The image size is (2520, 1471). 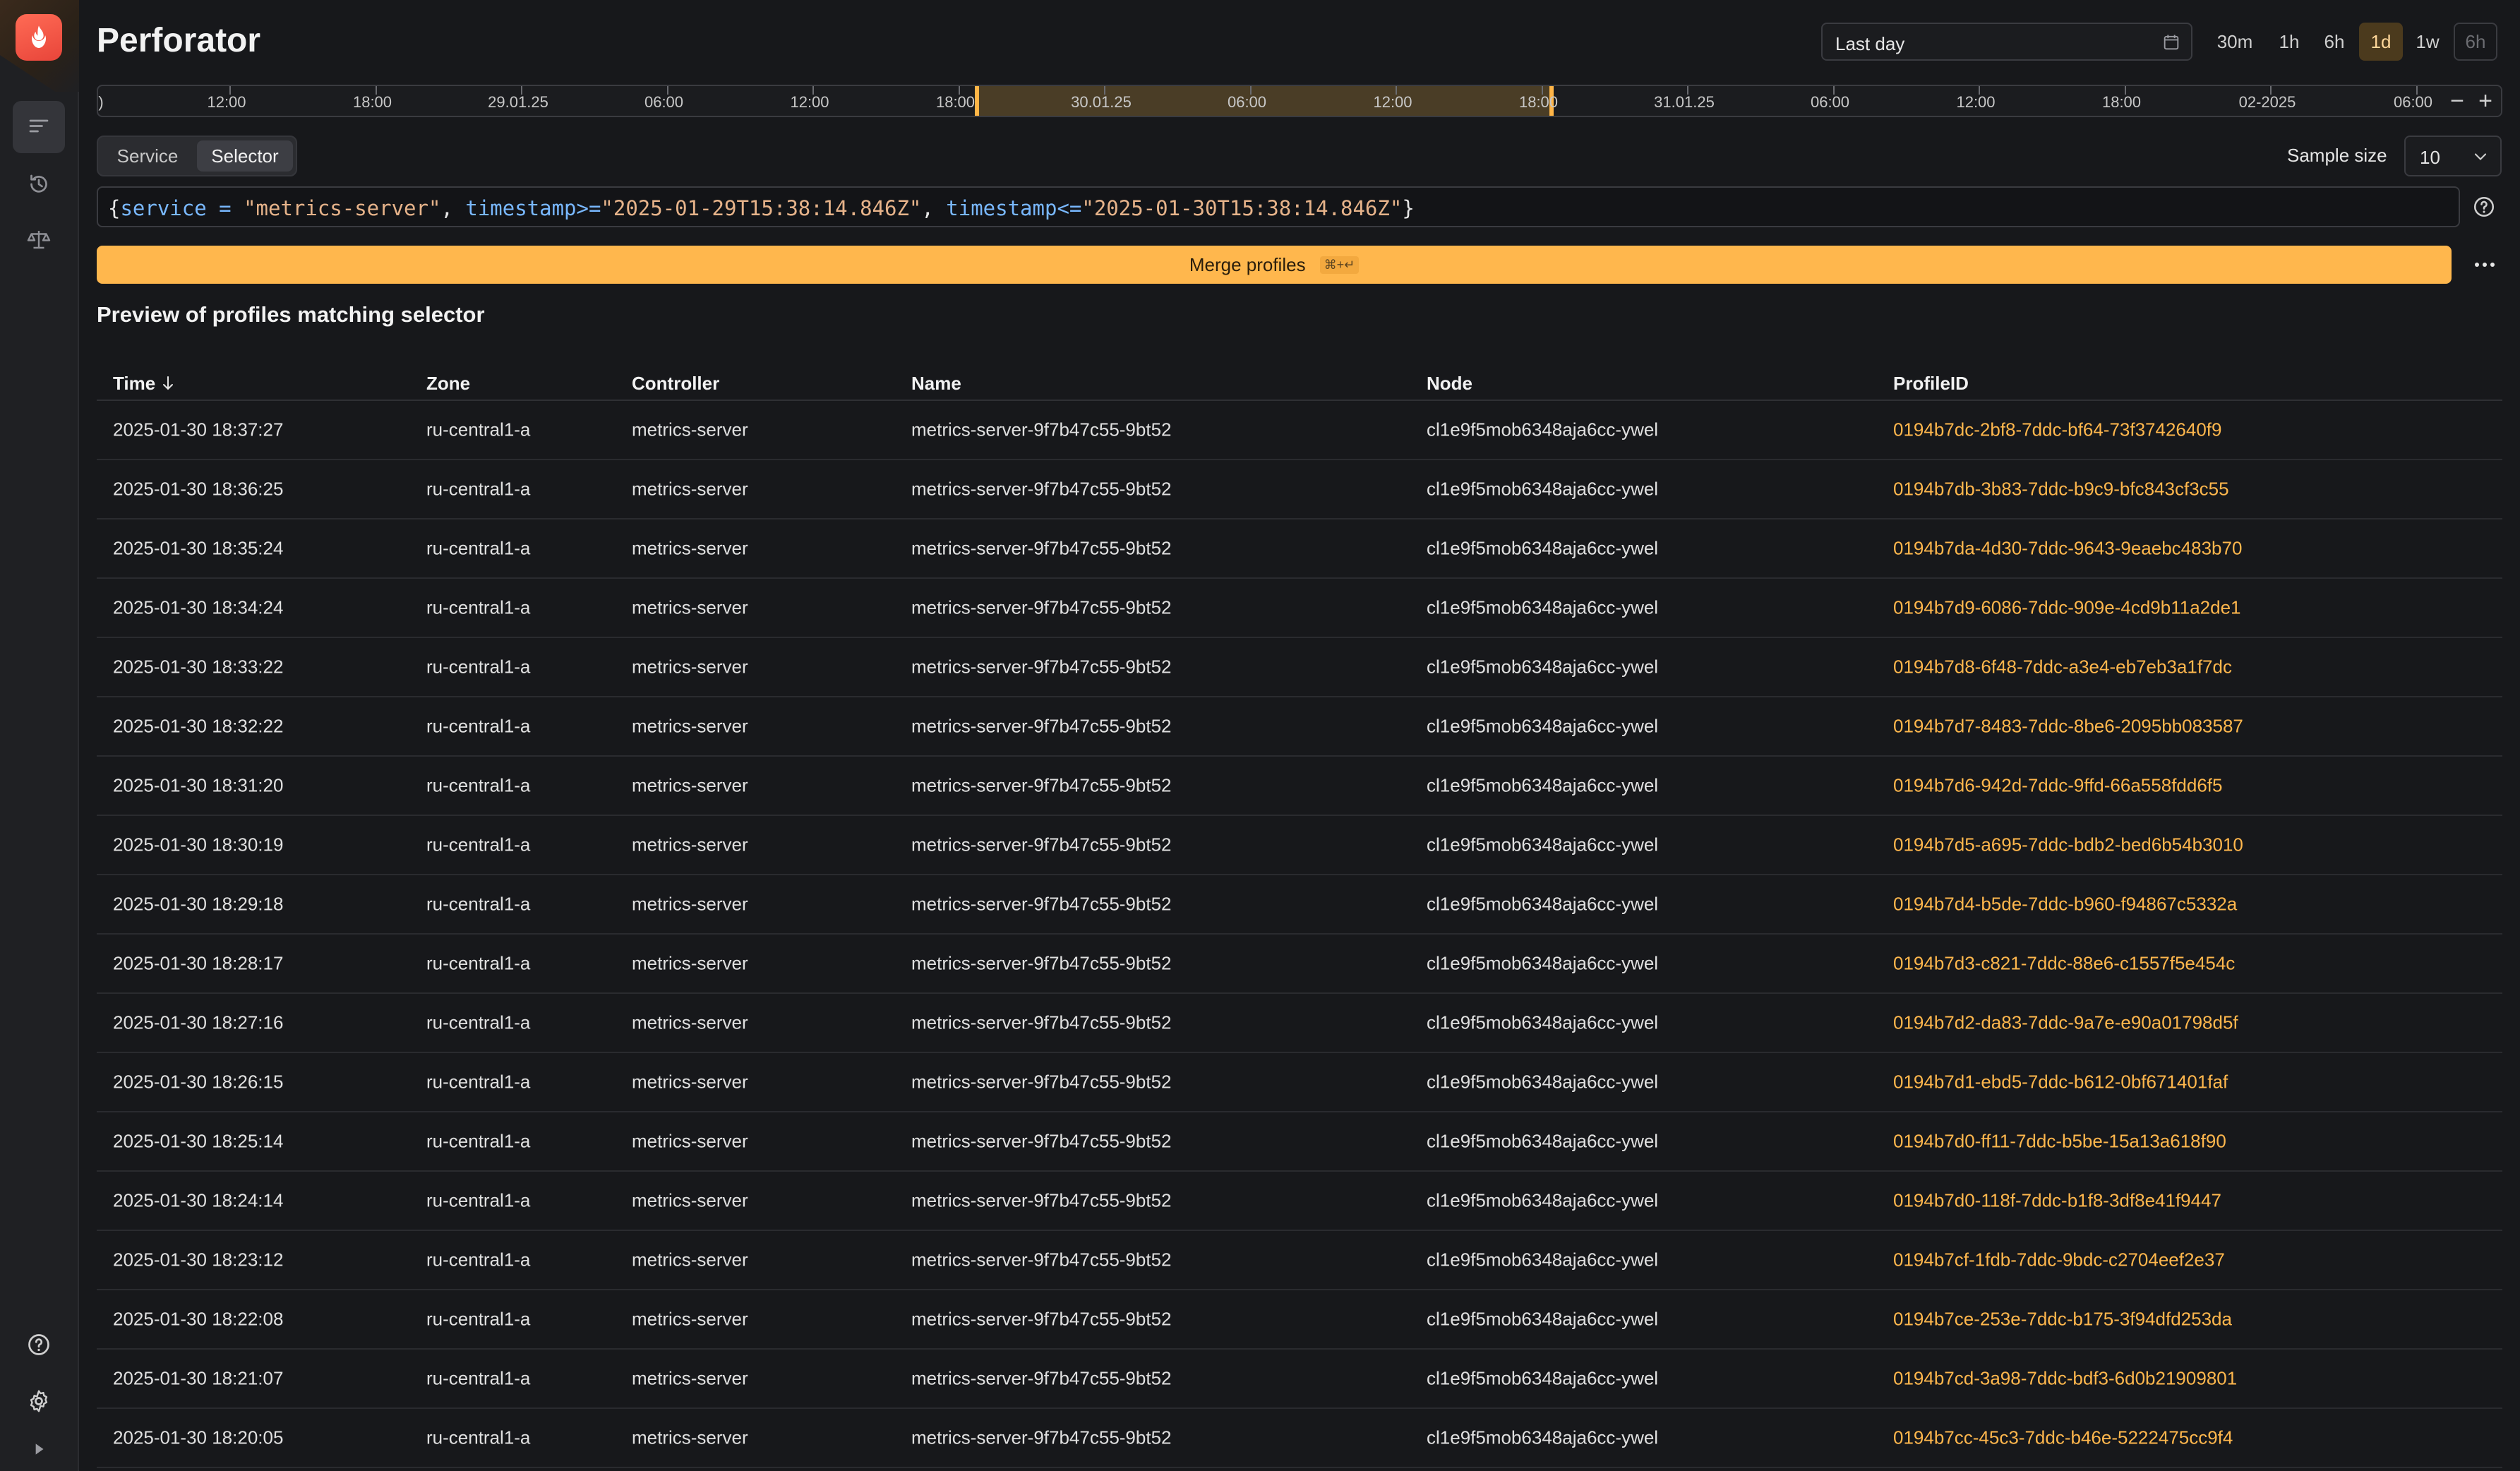 I want to click on profile-id-link: 0194b7d1-ebd5-7ddc-b612-0bf671401faf, so click(x=2061, y=1082).